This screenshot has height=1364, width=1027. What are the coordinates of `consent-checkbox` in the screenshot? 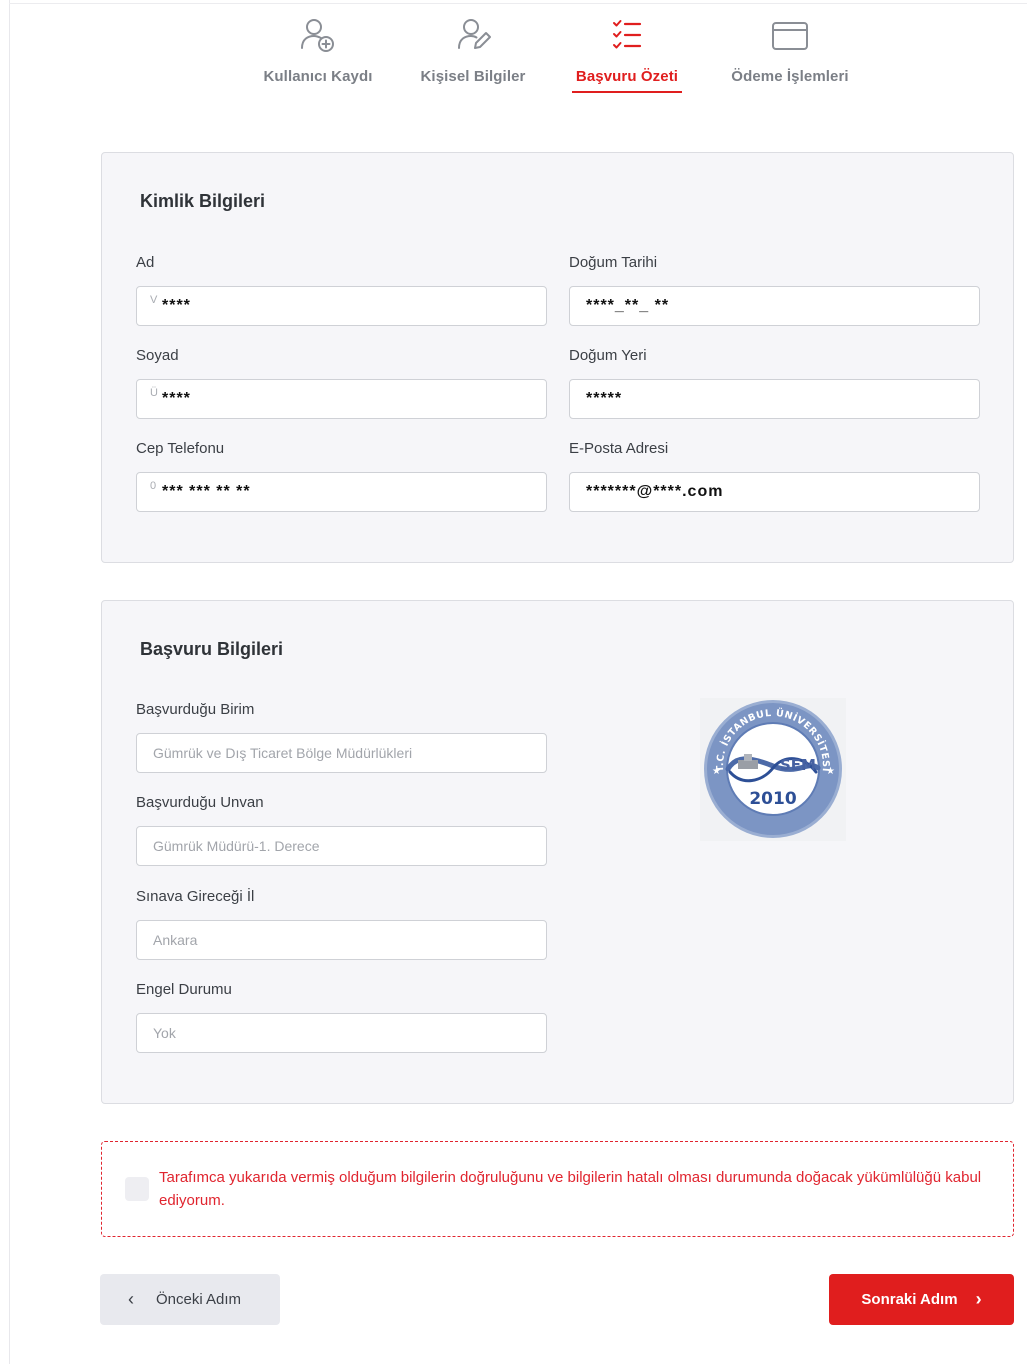 It's located at (137, 1189).